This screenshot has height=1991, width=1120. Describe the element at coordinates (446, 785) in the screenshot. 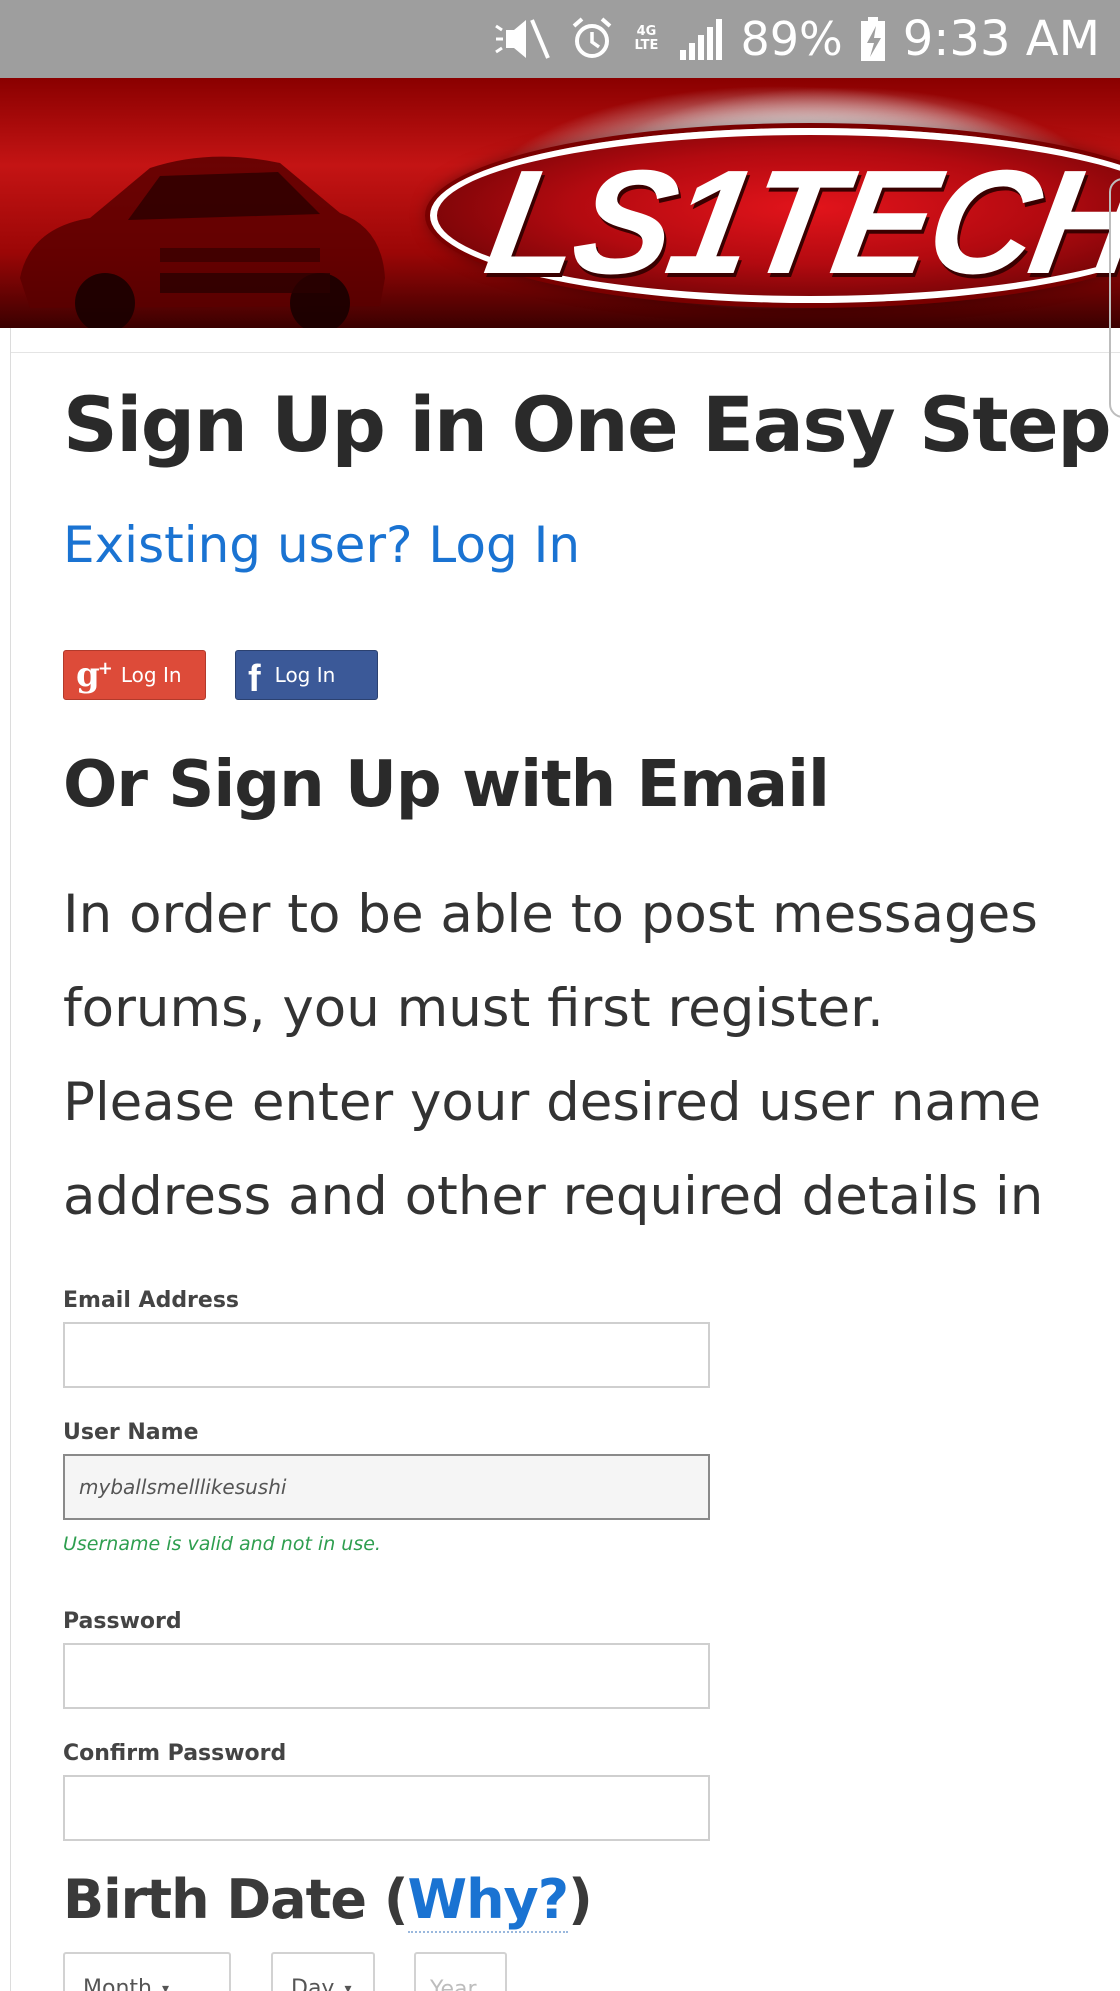

I see `section-title: Or Sign Up with Email` at that location.